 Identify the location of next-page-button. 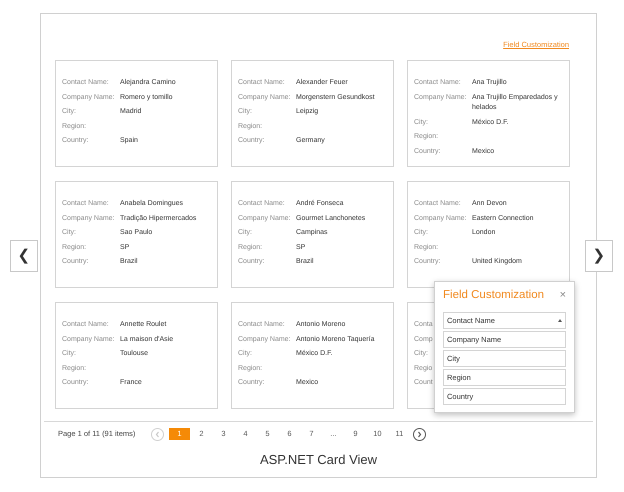
(419, 434).